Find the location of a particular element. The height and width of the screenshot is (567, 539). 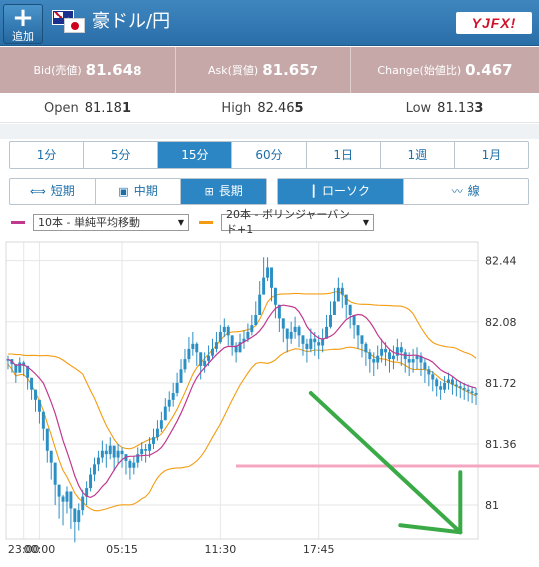

x-tick-label: 11:30 is located at coordinates (221, 549).